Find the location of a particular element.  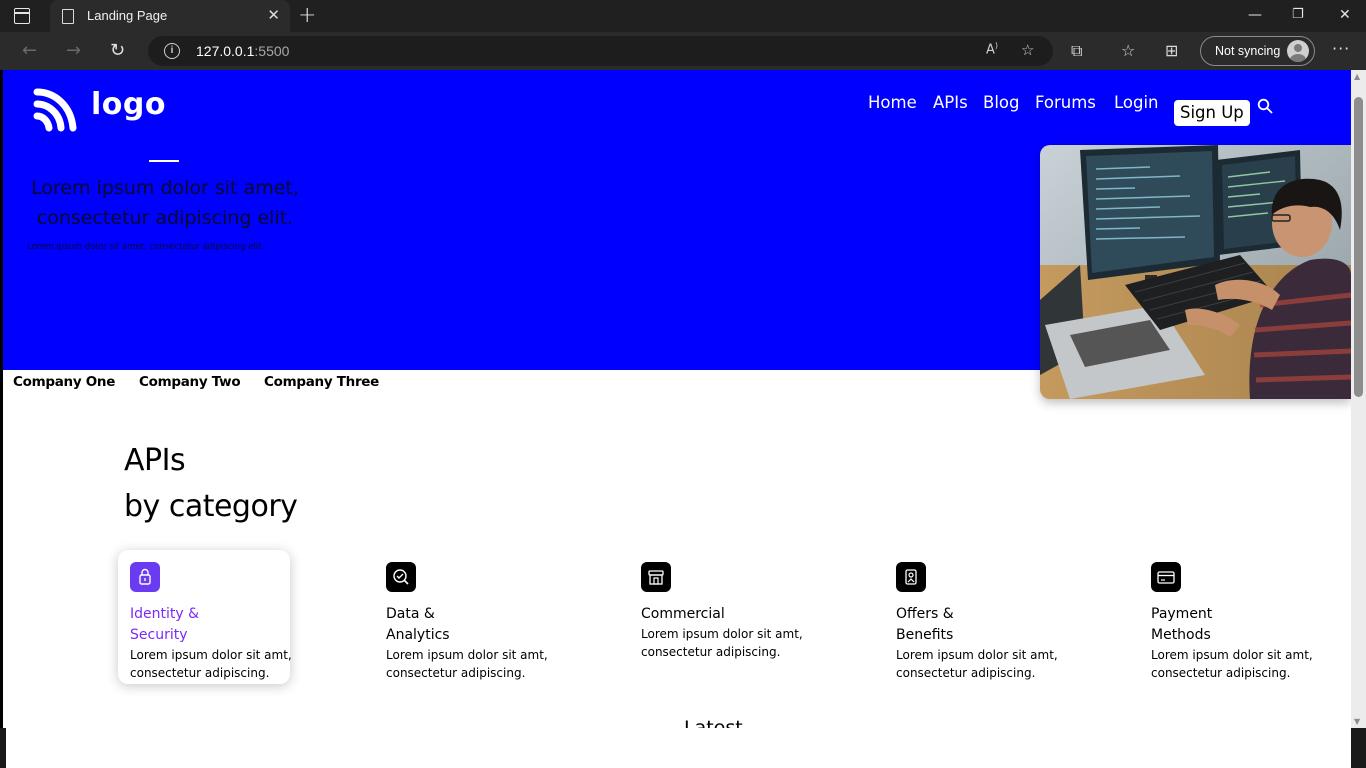

hero-divider is located at coordinates (164, 161).